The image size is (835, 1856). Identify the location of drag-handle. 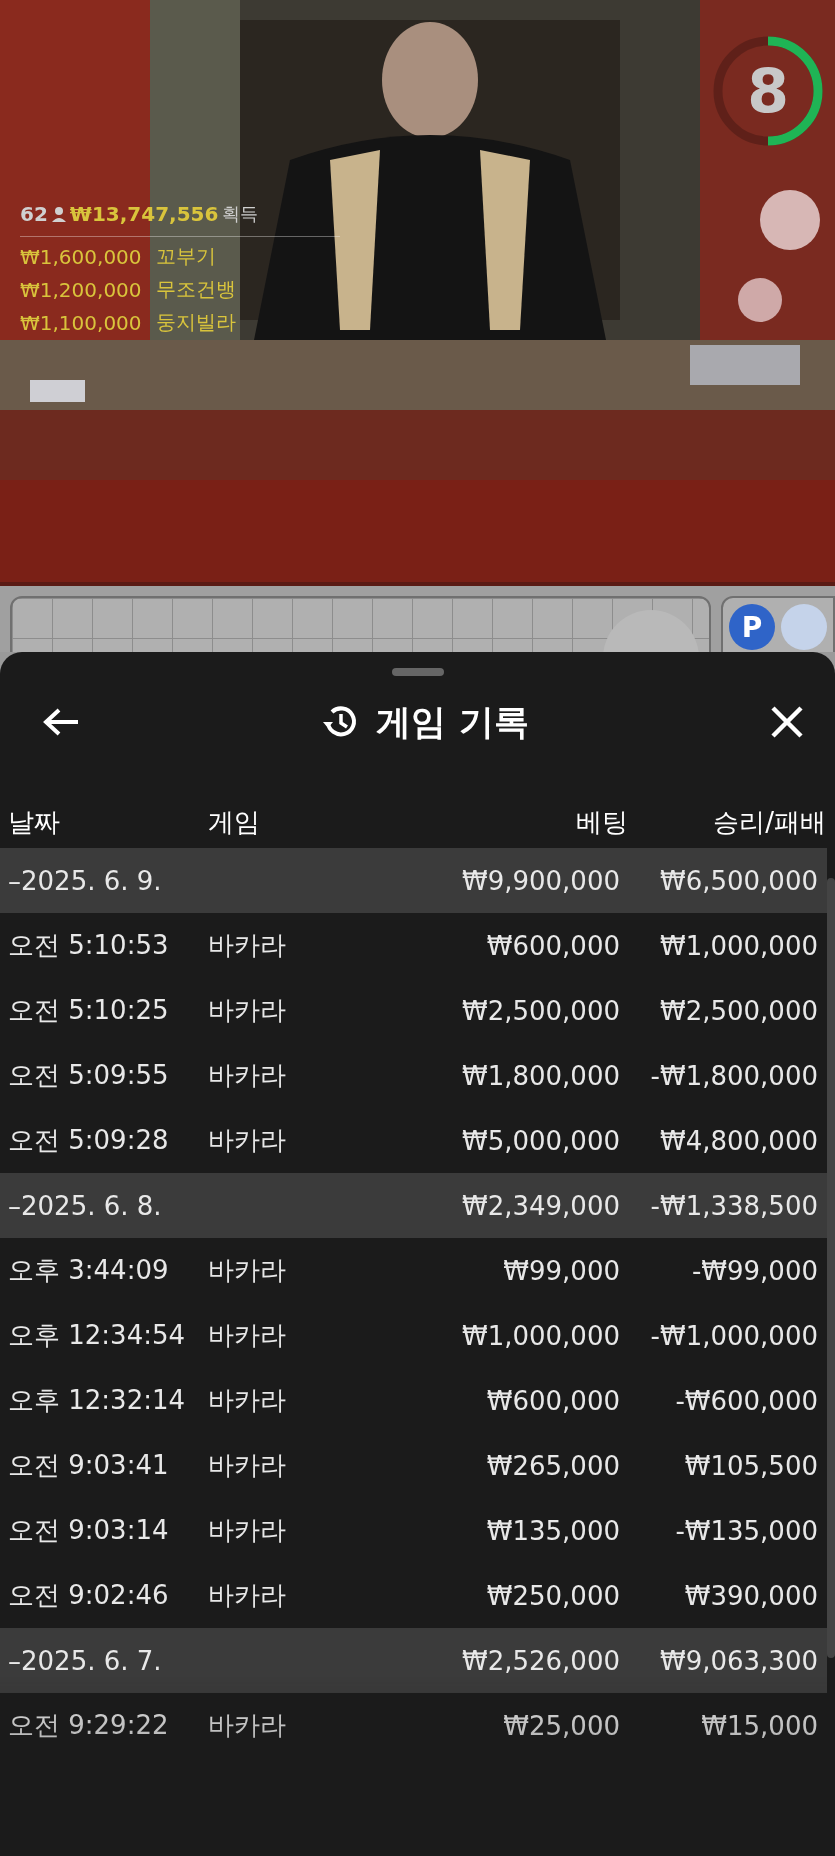
(417, 672).